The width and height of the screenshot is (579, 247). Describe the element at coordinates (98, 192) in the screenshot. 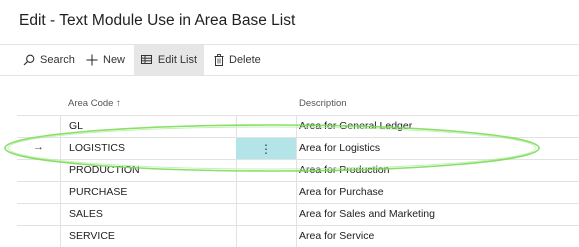

I see `area-code-cell: PURCHASE` at that location.